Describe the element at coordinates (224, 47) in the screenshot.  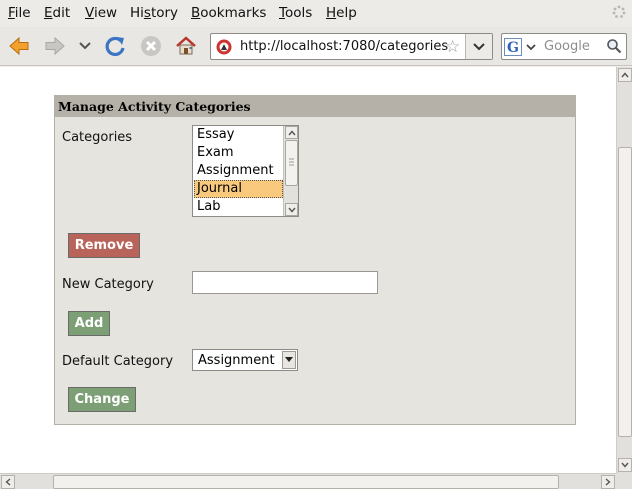
I see `site-favicon-icon` at that location.